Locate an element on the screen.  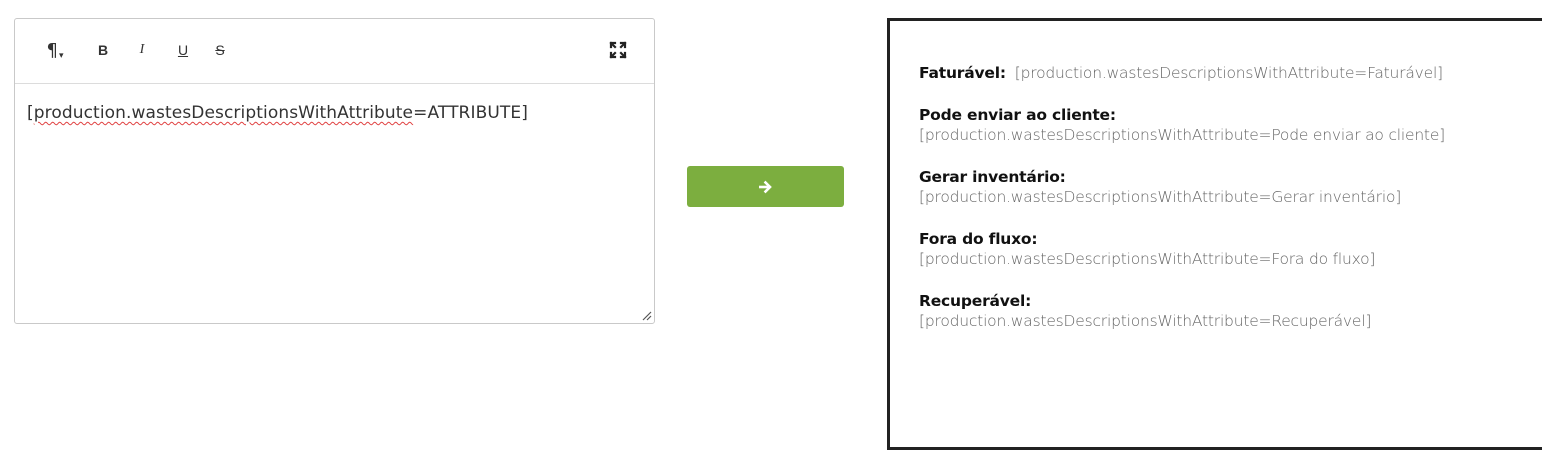
editor-toolbar: ¶ ▾ B I U S is located at coordinates (334, 51).